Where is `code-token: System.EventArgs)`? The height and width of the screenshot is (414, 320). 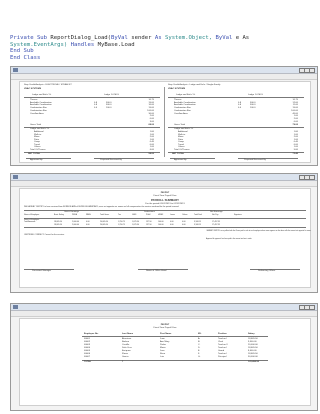
code-token: System.EventArgs) is located at coordinates (40, 44).